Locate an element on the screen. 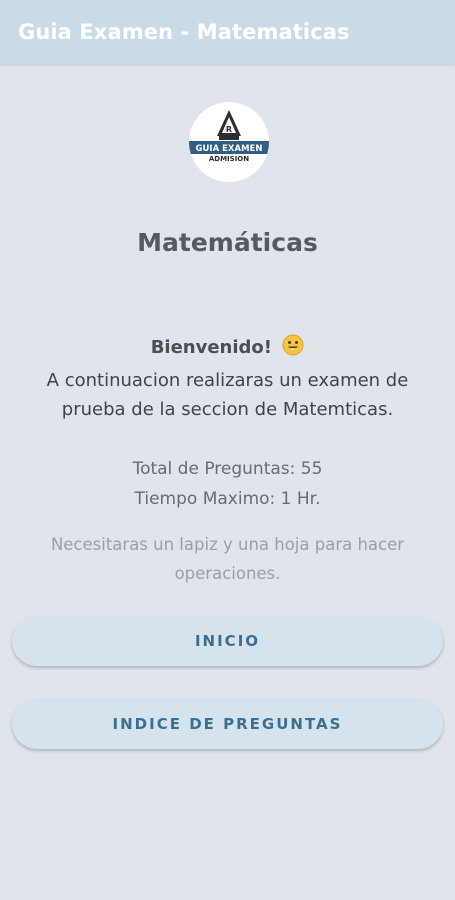 Image resolution: width=455 pixels, height=900 pixels. start-button: INICIO is located at coordinates (227, 641).